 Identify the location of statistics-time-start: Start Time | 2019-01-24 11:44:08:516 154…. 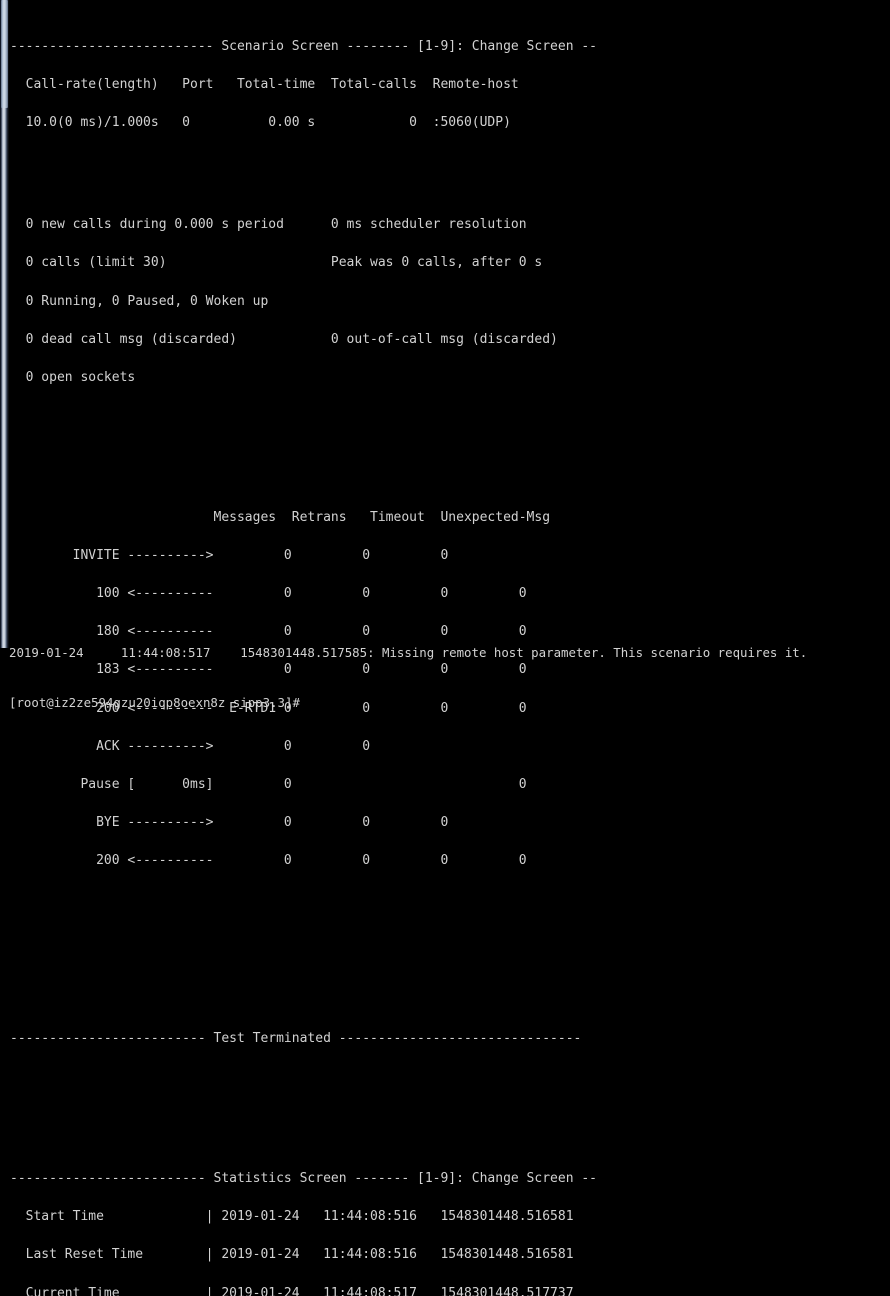
(292, 1217).